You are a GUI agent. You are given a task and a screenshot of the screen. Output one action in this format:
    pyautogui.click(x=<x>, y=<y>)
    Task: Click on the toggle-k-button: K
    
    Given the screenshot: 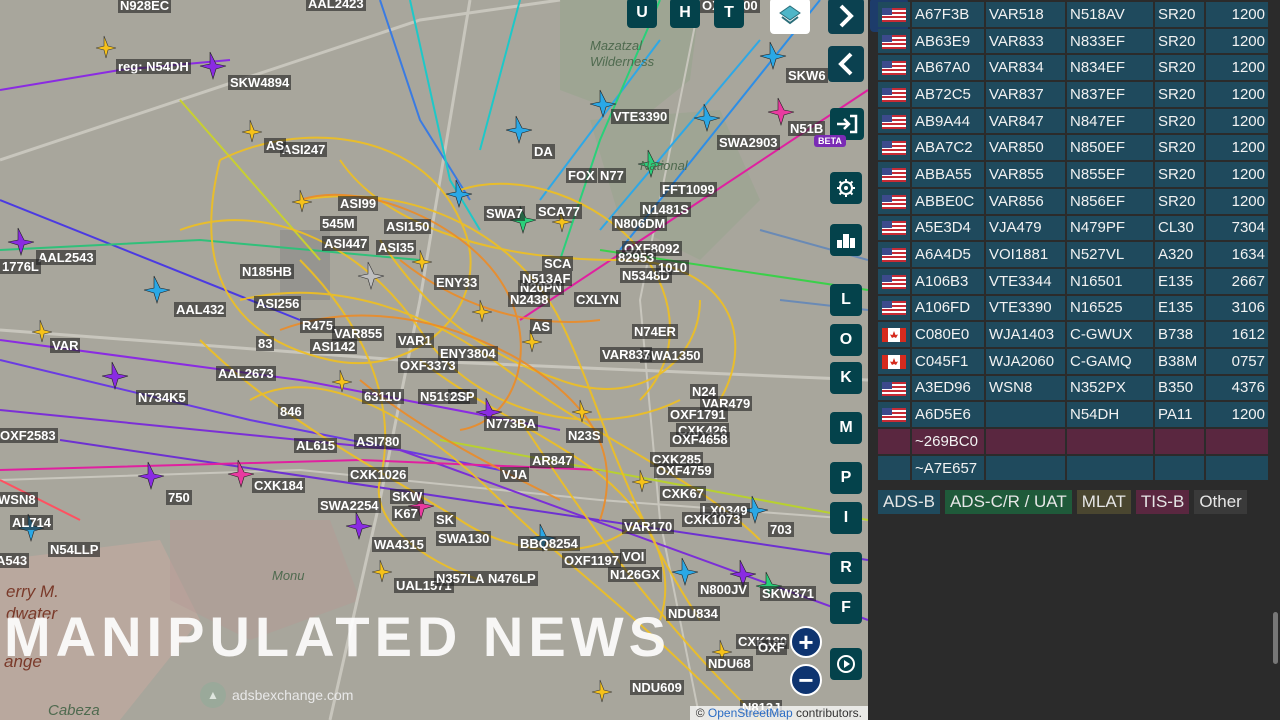 What is the action you would take?
    pyautogui.click(x=846, y=378)
    